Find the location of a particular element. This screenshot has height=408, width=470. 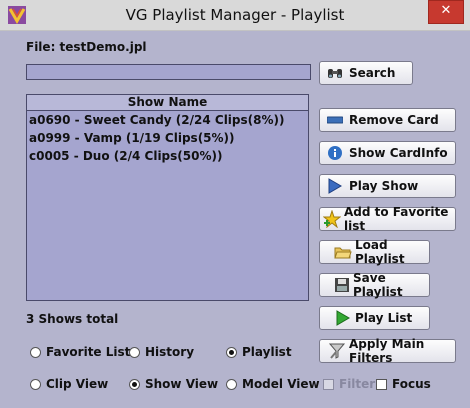

star-add-icon is located at coordinates (332, 219).